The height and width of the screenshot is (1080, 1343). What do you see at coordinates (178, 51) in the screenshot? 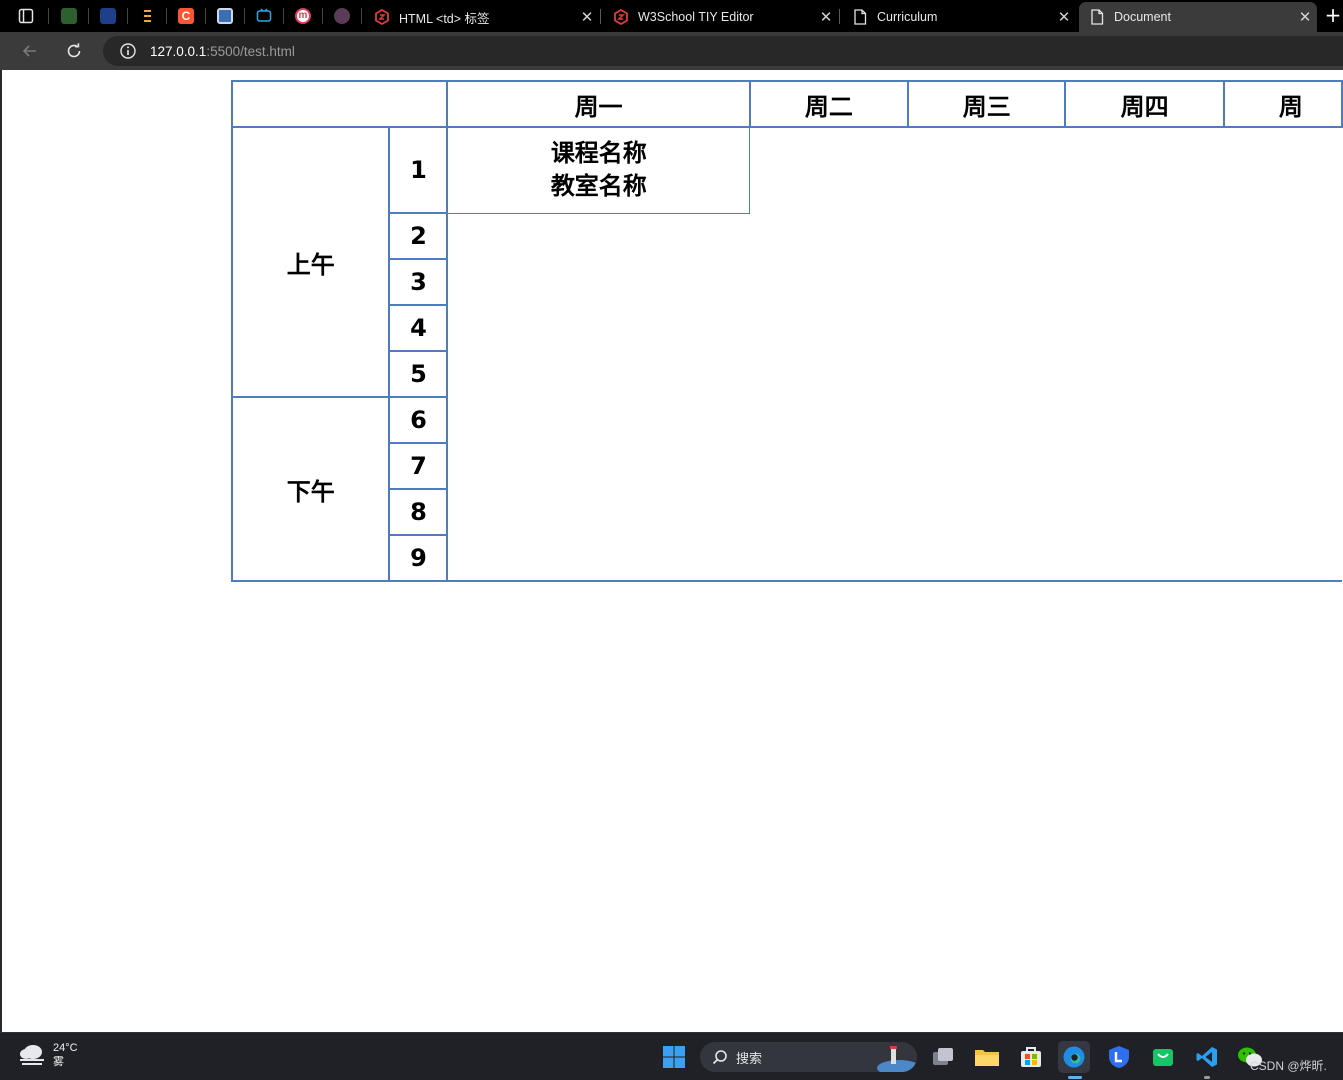
I see `url-host: 127.0.0.1` at bounding box center [178, 51].